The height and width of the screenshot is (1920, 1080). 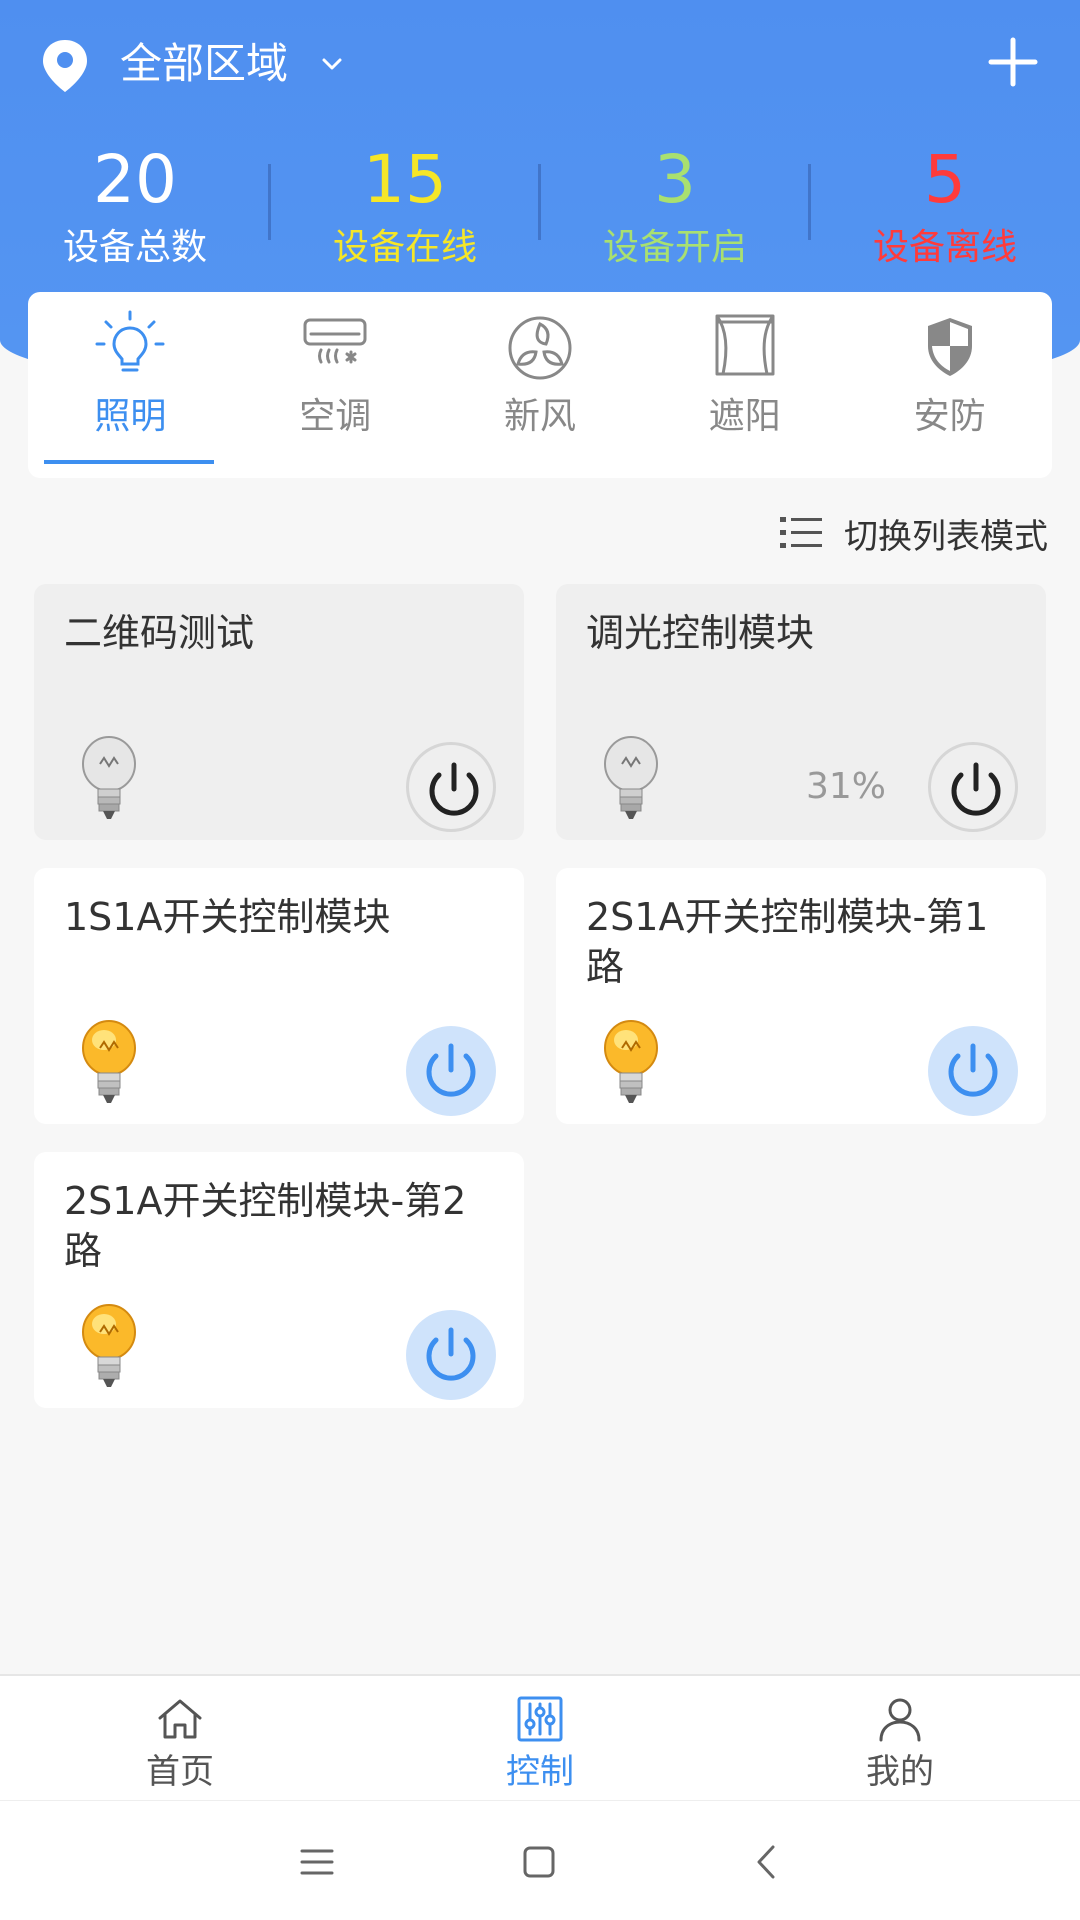 I want to click on category-tabs: 照明 空调 新风 遮阳 安防, so click(x=540, y=385).